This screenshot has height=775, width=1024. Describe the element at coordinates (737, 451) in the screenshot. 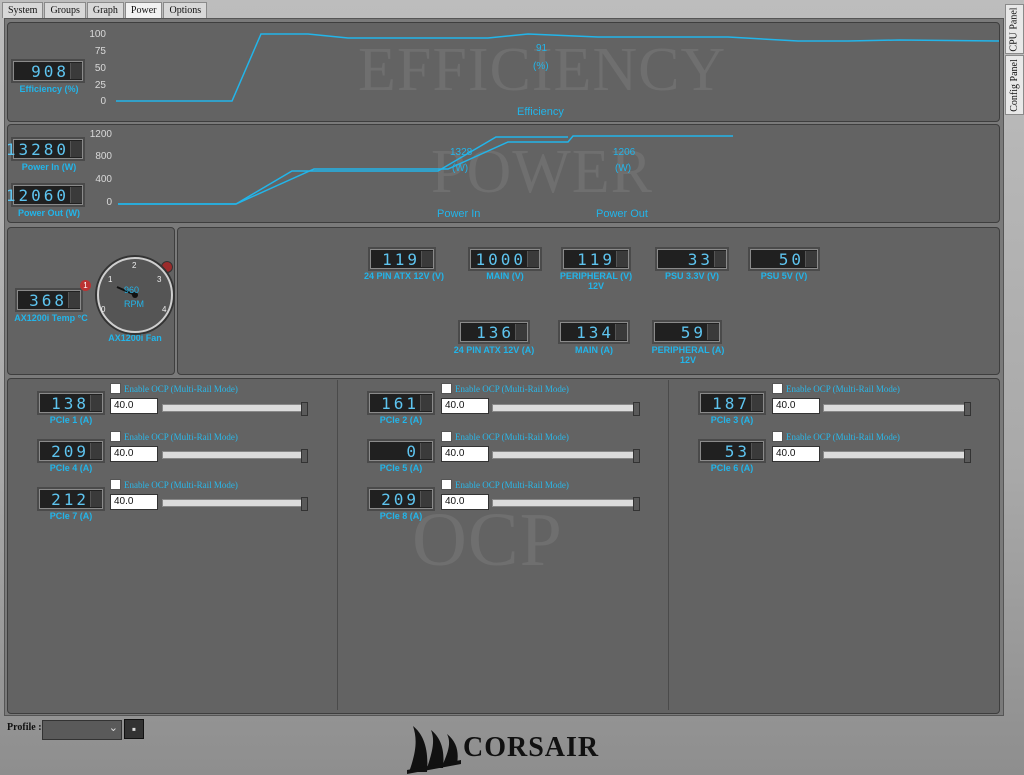

I see `ocp-rail-readout-value: 53` at that location.